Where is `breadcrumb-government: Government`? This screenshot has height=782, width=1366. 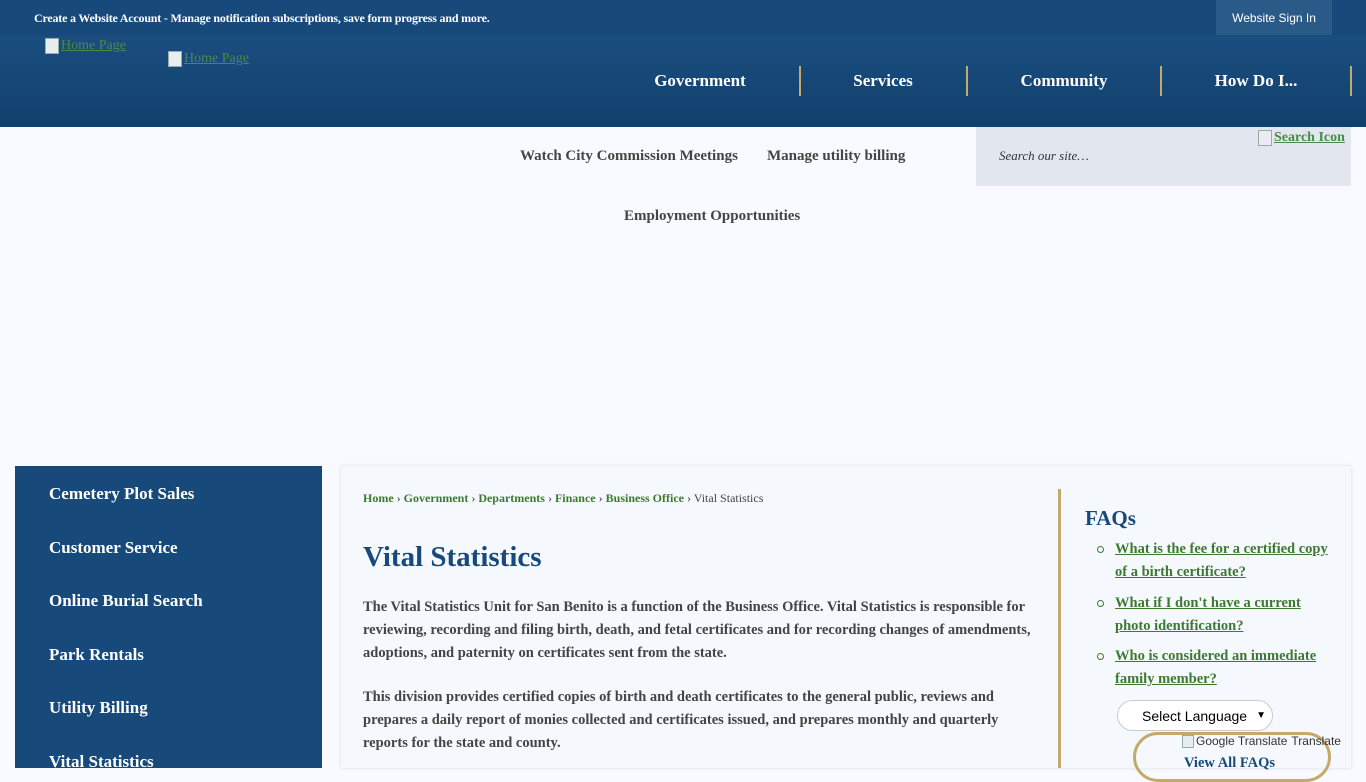
breadcrumb-government: Government is located at coordinates (436, 498).